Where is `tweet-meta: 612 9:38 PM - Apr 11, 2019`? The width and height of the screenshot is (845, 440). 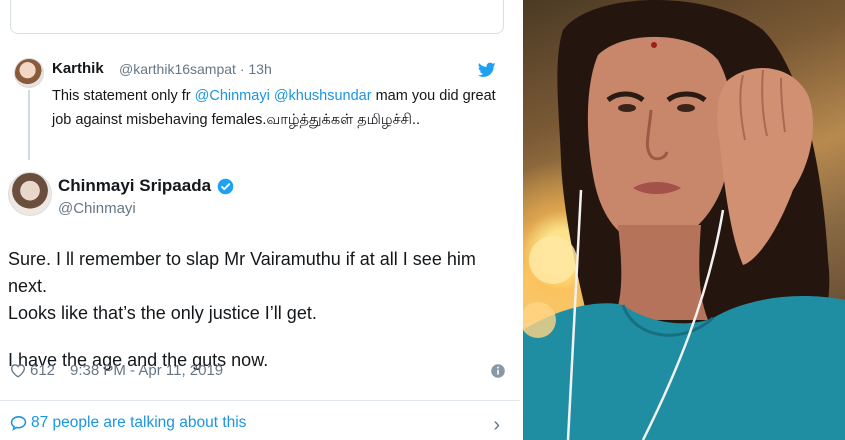 tweet-meta: 612 9:38 PM - Apr 11, 2019 is located at coordinates (258, 372).